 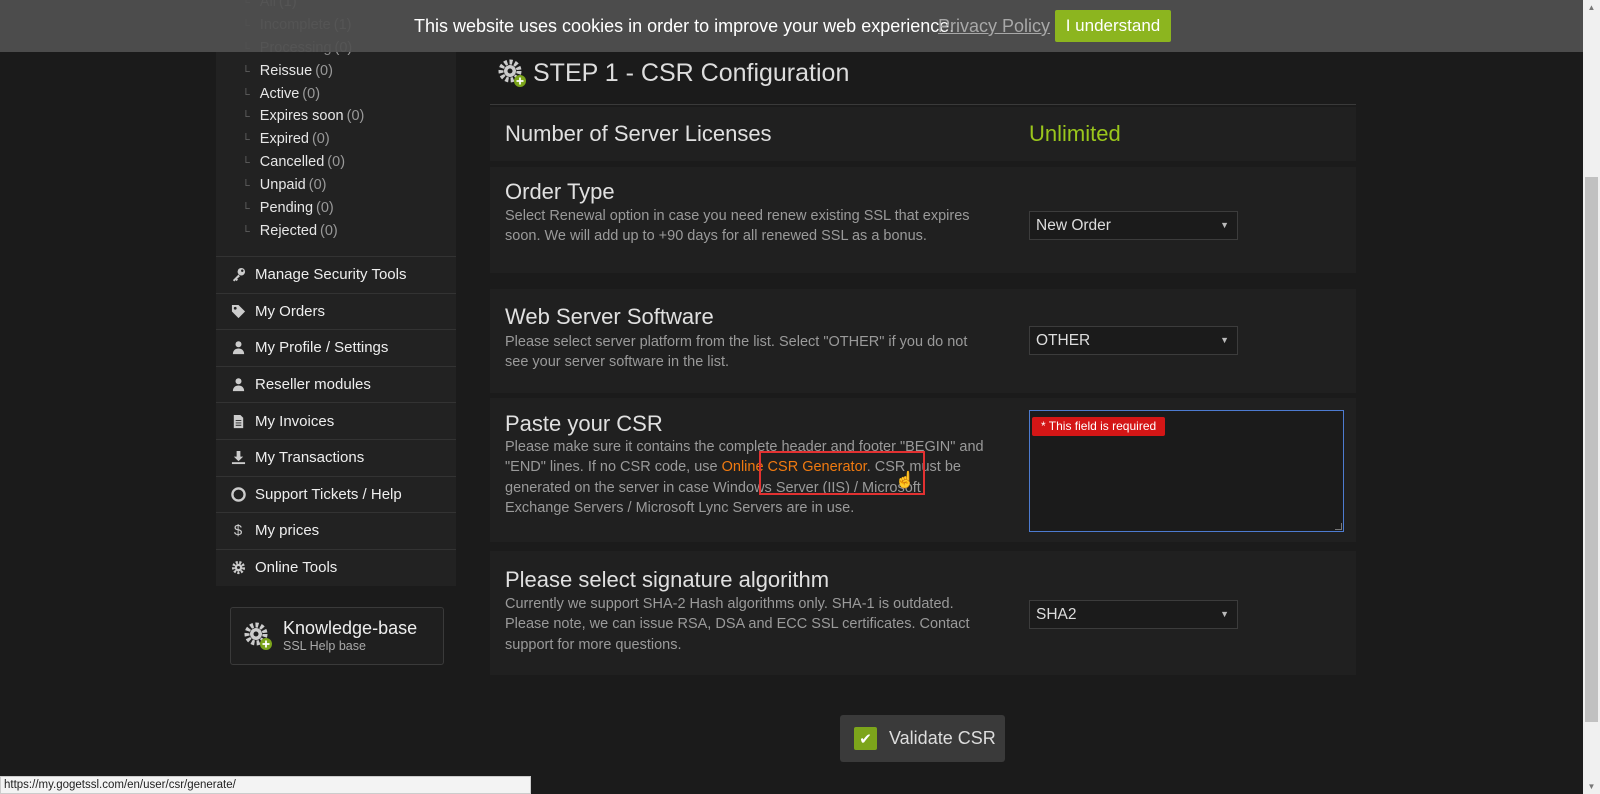 What do you see at coordinates (584, 423) in the screenshot?
I see `csr-title: Paste your CSR` at bounding box center [584, 423].